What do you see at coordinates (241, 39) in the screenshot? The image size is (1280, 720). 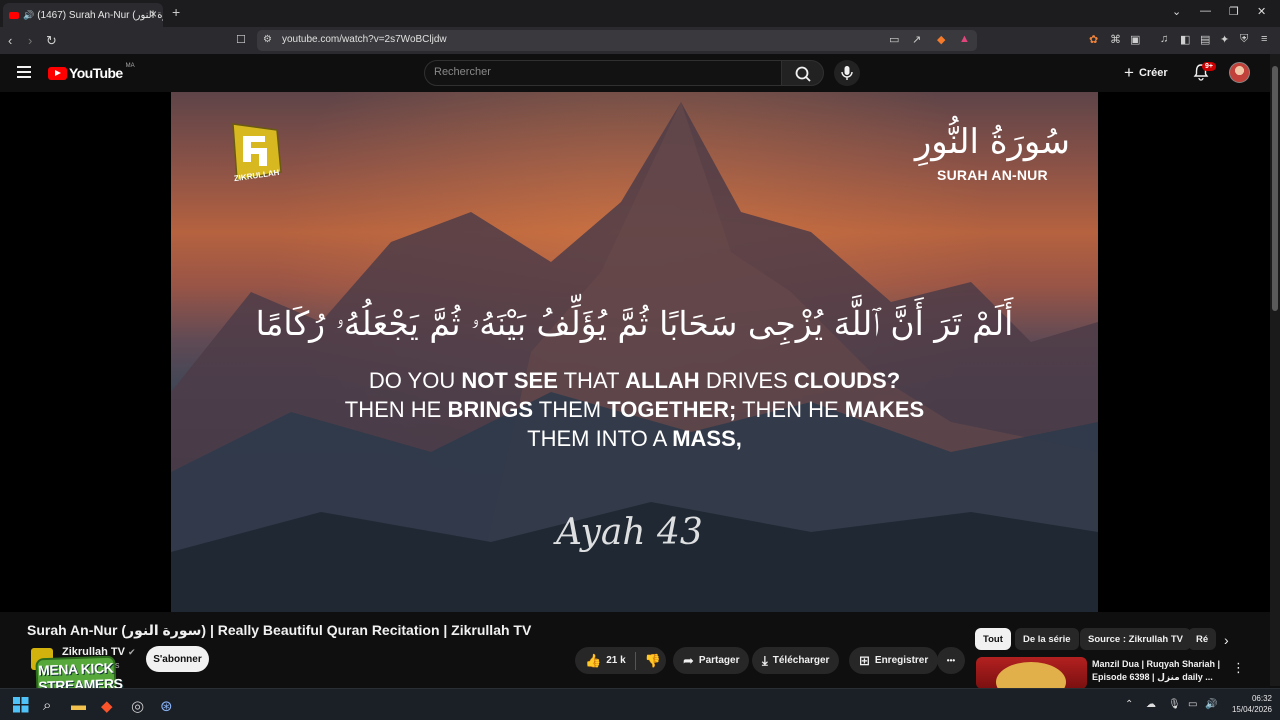 I see `bookmark-icon: ☐` at bounding box center [241, 39].